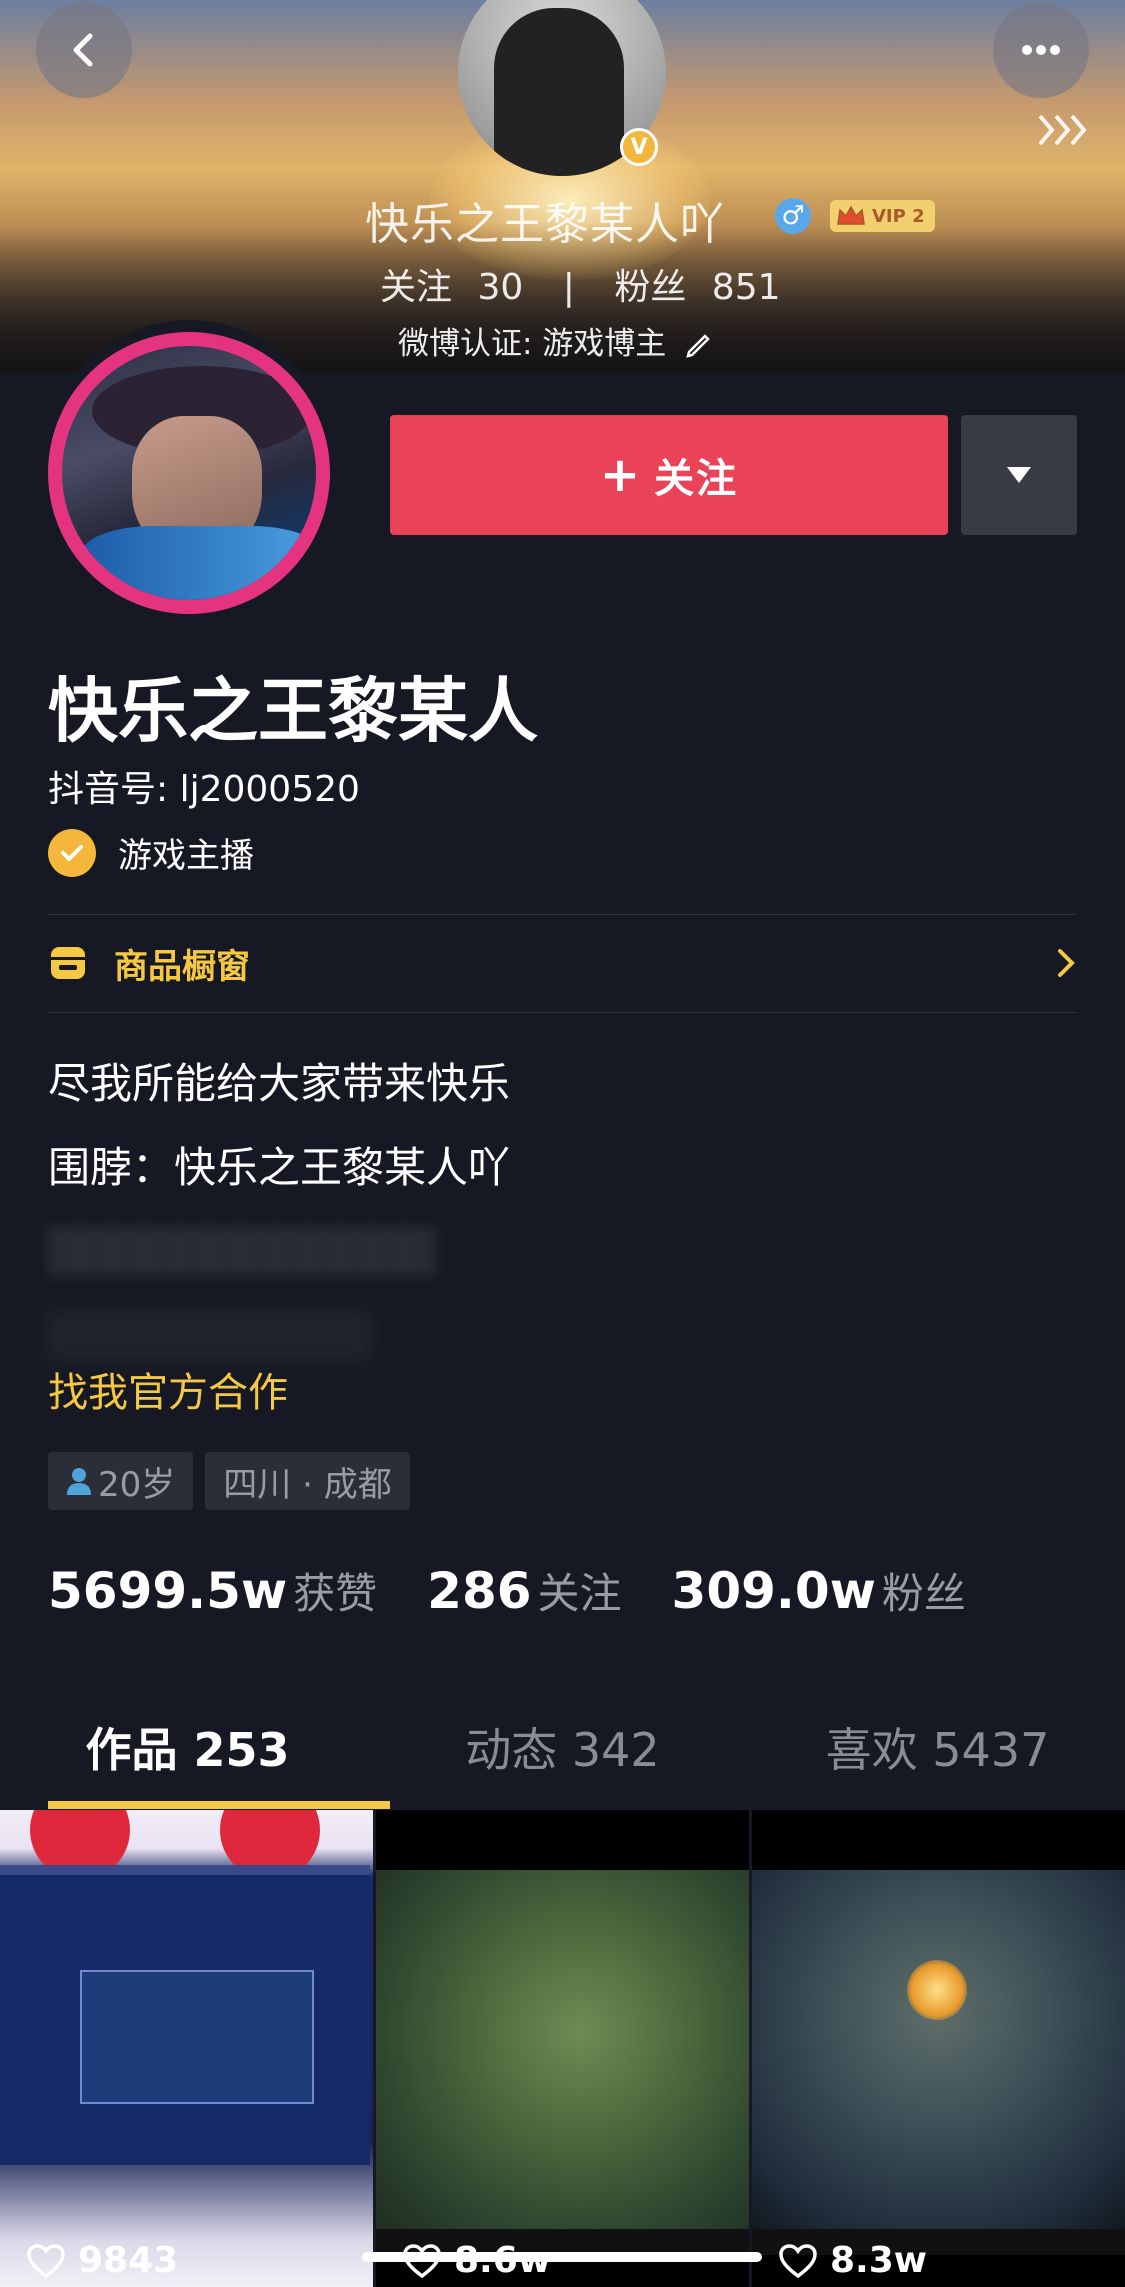  What do you see at coordinates (639, 147) in the screenshot?
I see `verified-v-icon: V` at bounding box center [639, 147].